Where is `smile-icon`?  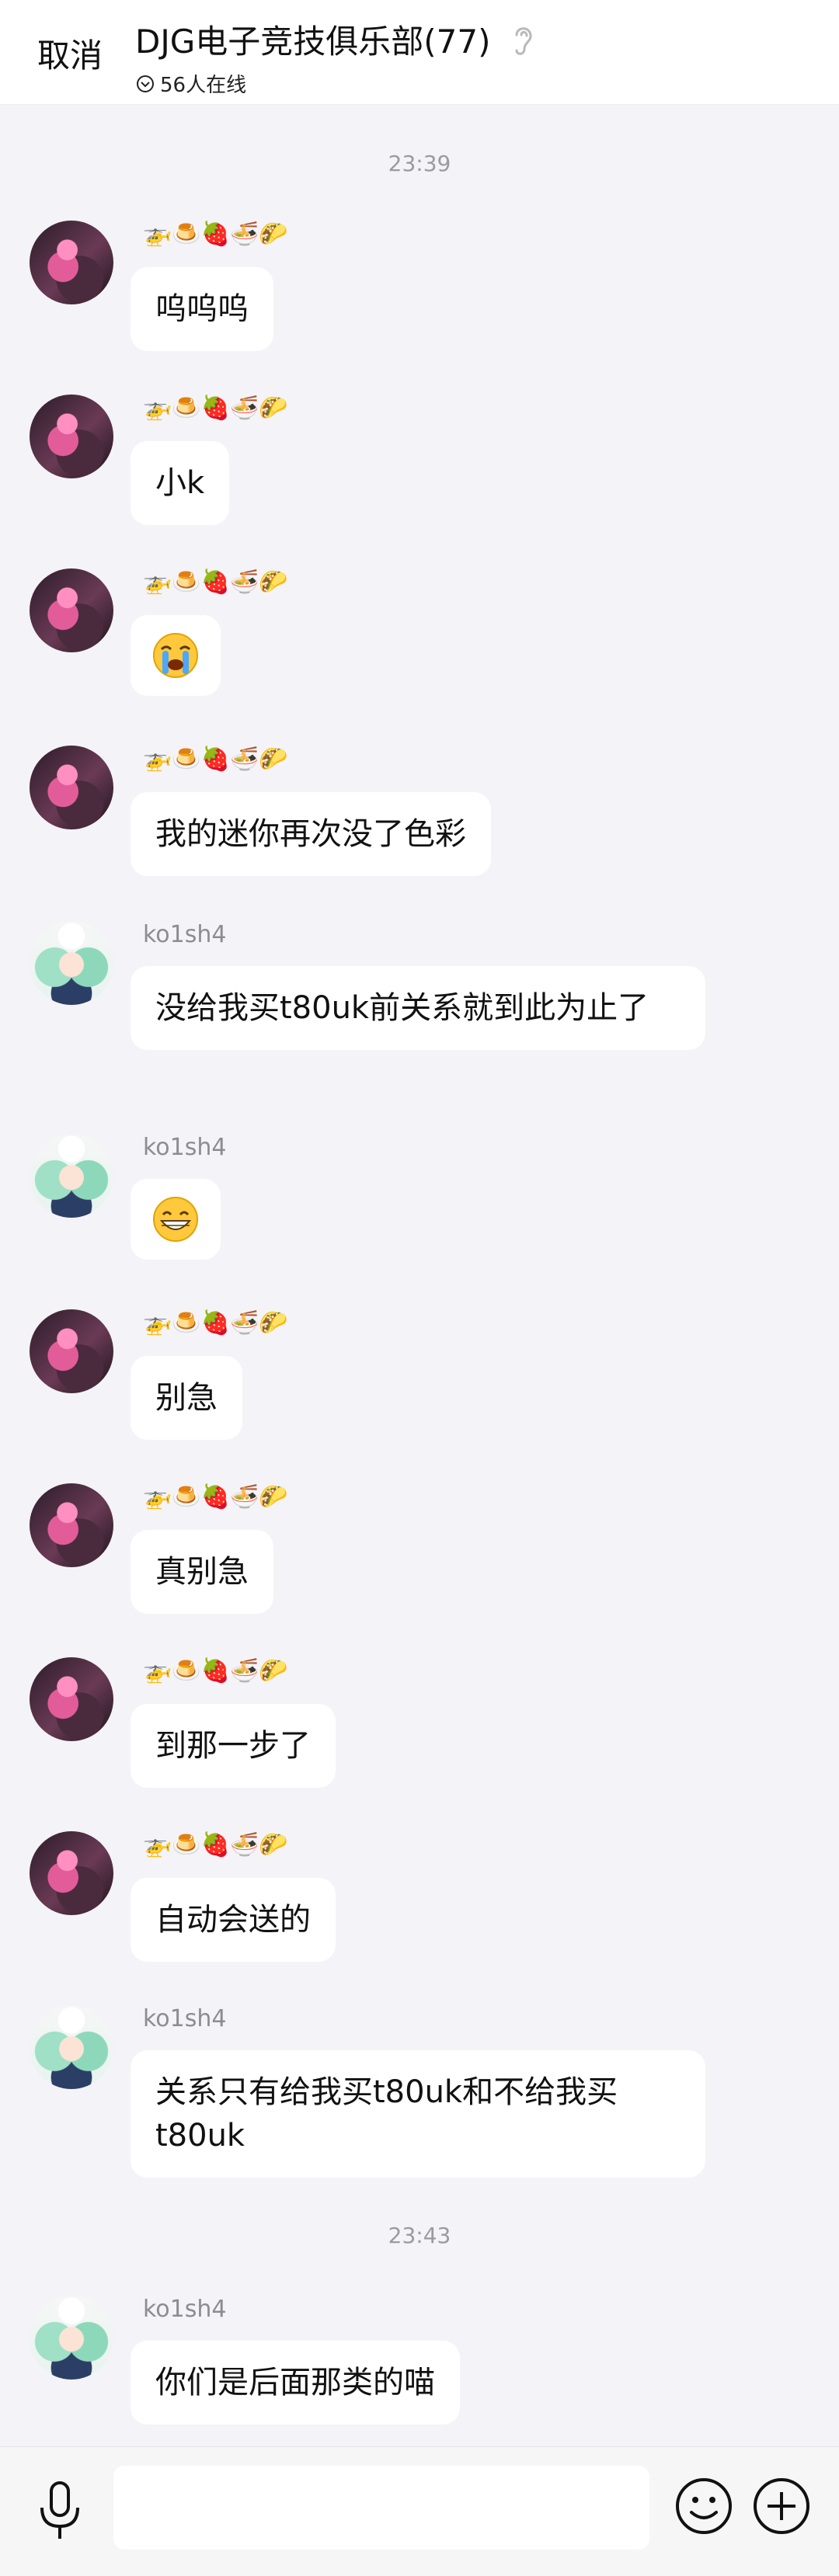 smile-icon is located at coordinates (704, 2506).